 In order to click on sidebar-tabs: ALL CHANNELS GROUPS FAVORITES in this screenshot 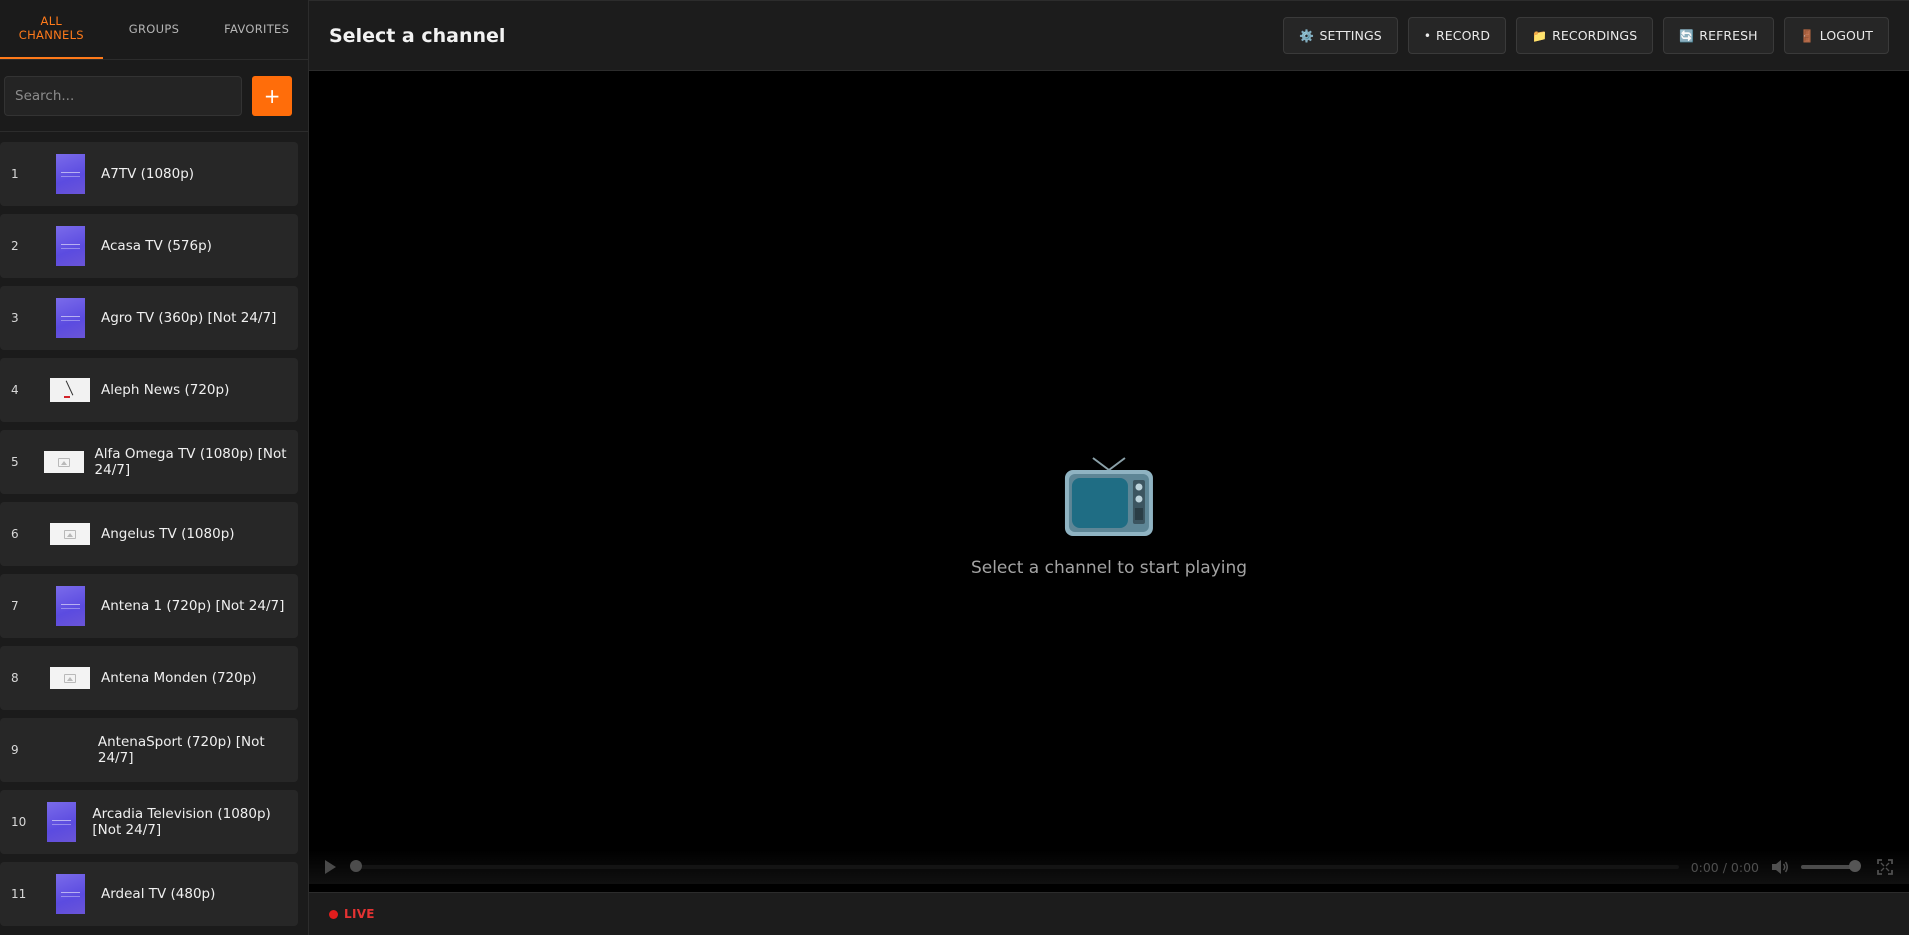, I will do `click(154, 30)`.